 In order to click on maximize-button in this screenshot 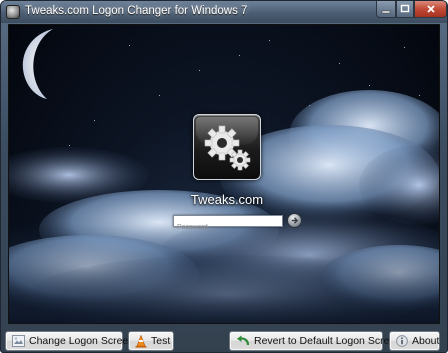, I will do `click(405, 9)`.